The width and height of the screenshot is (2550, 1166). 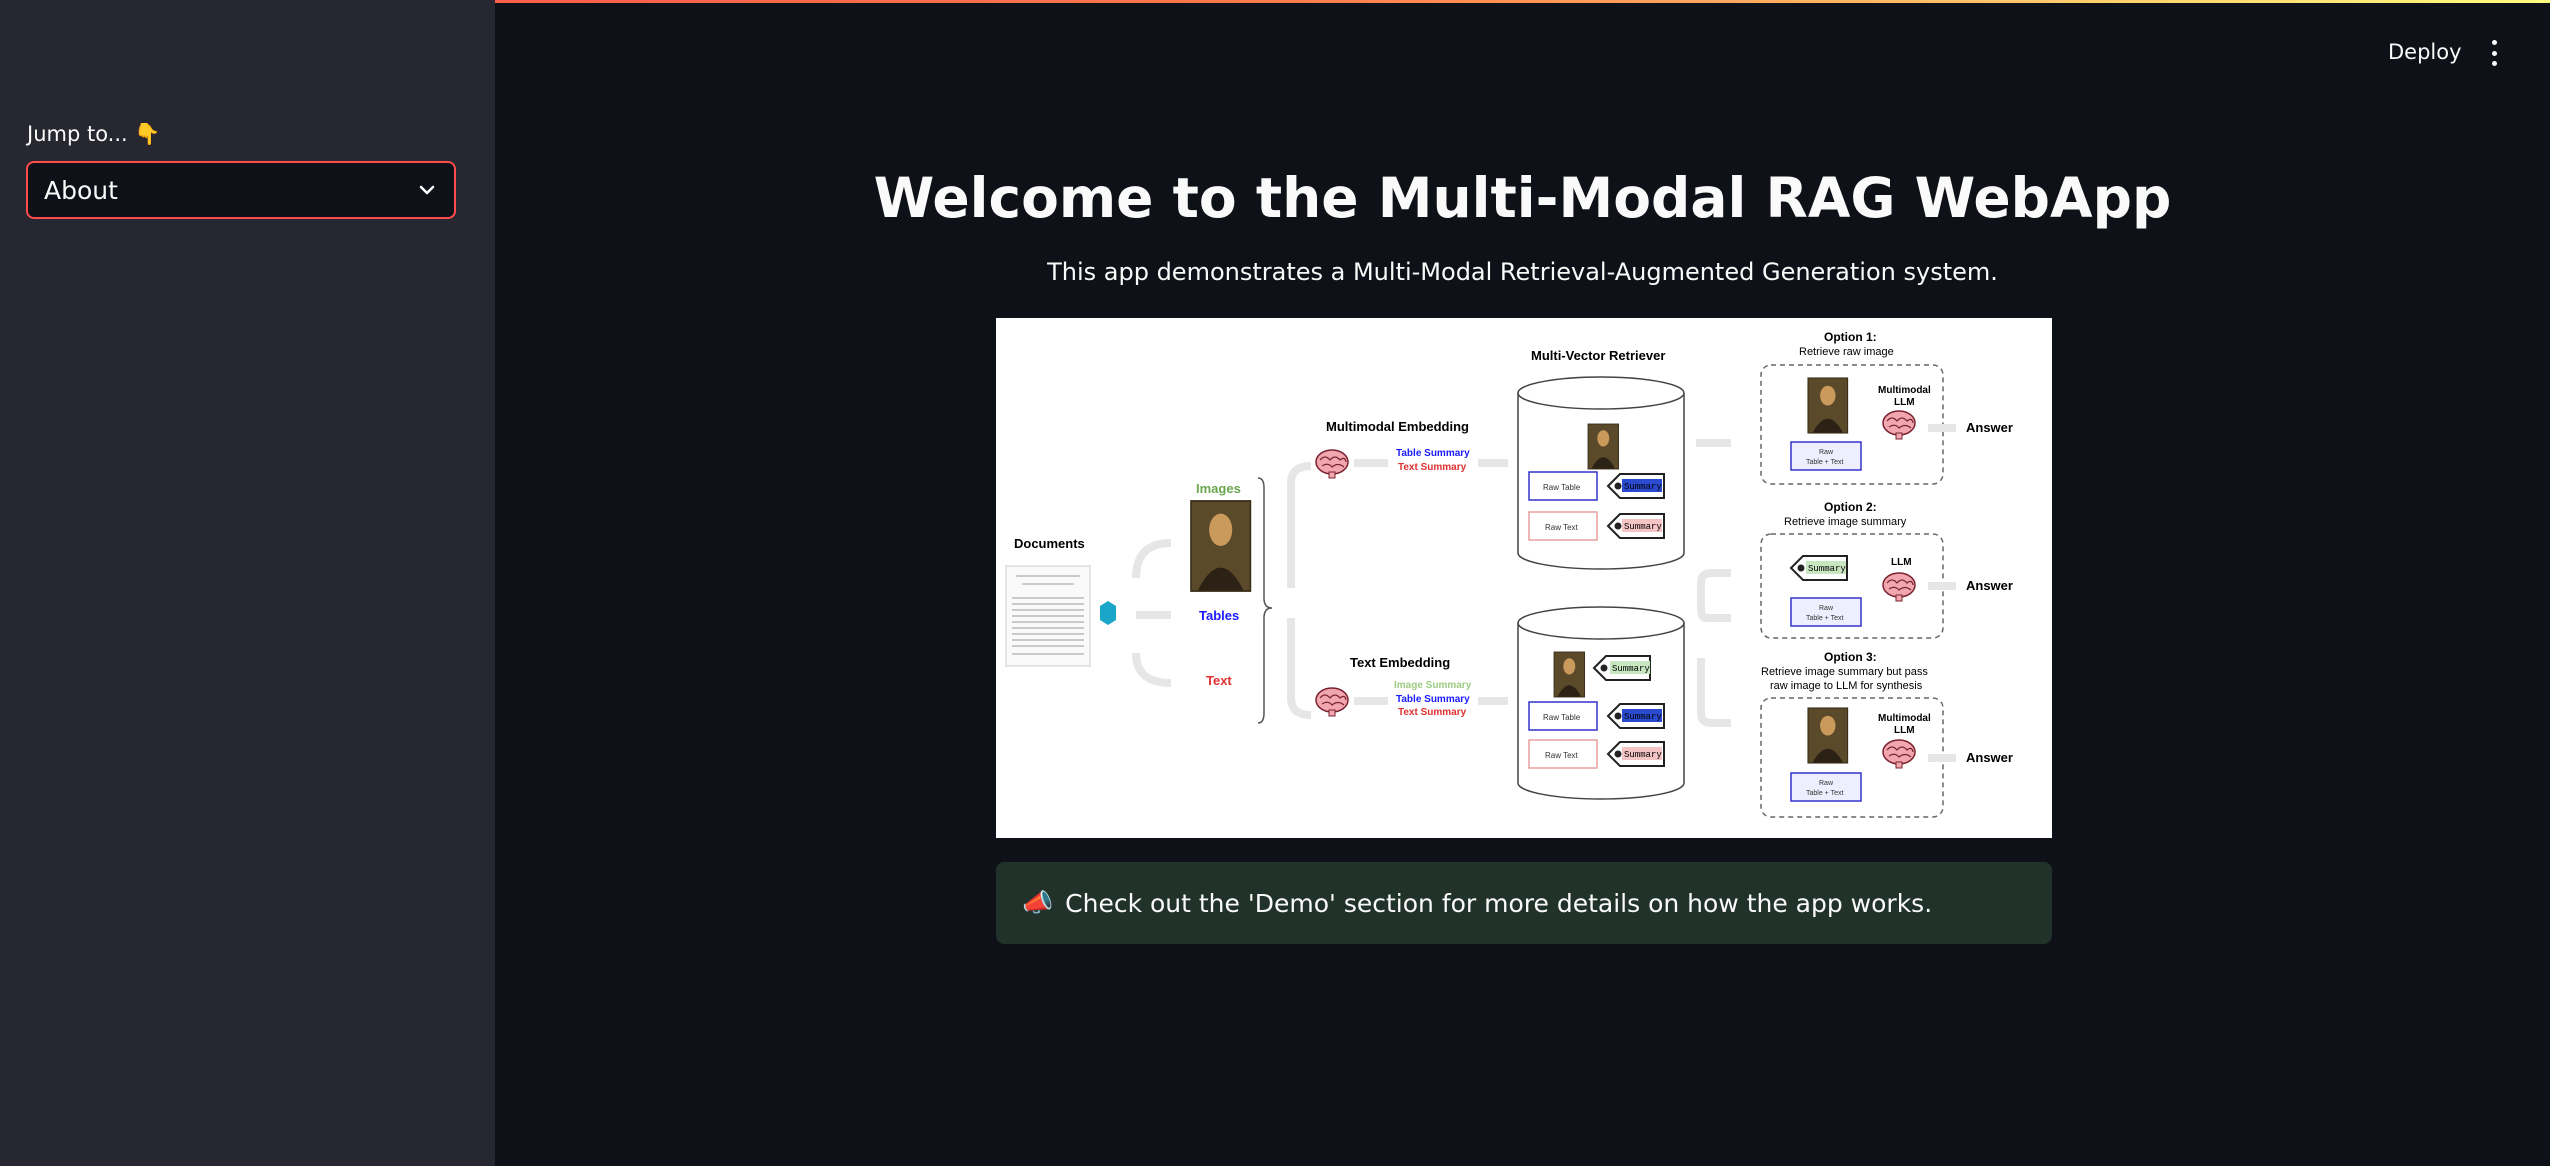 I want to click on unstructured-logo-icon, so click(x=1108, y=613).